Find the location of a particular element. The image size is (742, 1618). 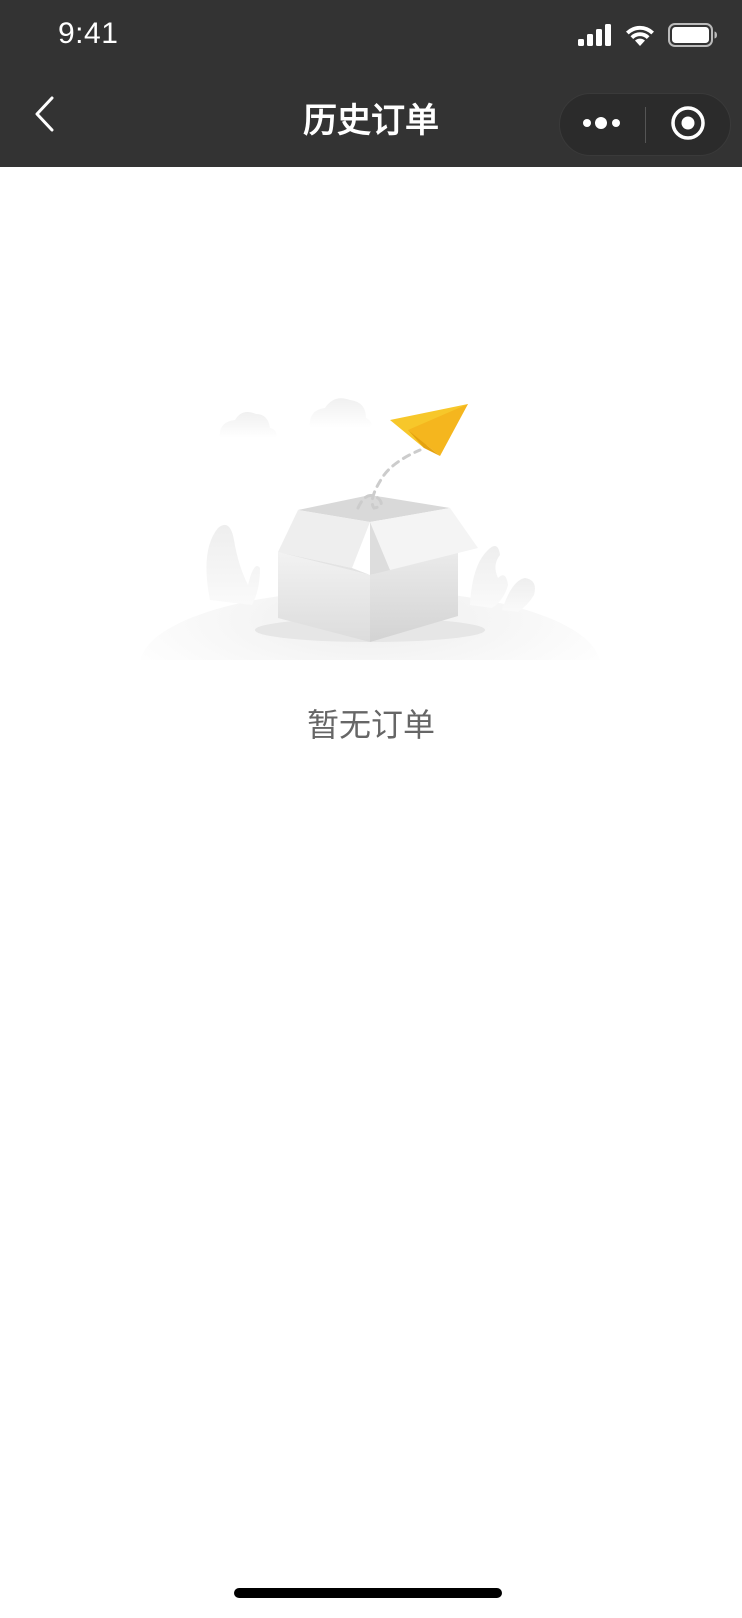

close-button is located at coordinates (688, 124).